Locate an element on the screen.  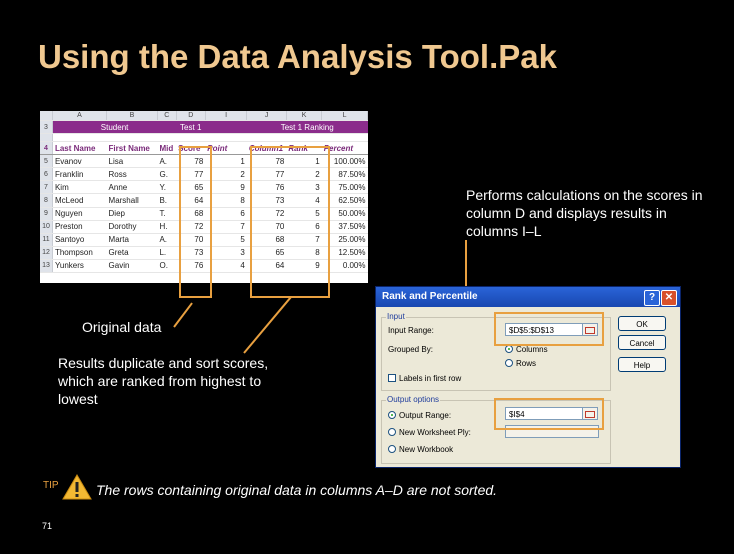
row-number: 9 is located at coordinates (46, 214).